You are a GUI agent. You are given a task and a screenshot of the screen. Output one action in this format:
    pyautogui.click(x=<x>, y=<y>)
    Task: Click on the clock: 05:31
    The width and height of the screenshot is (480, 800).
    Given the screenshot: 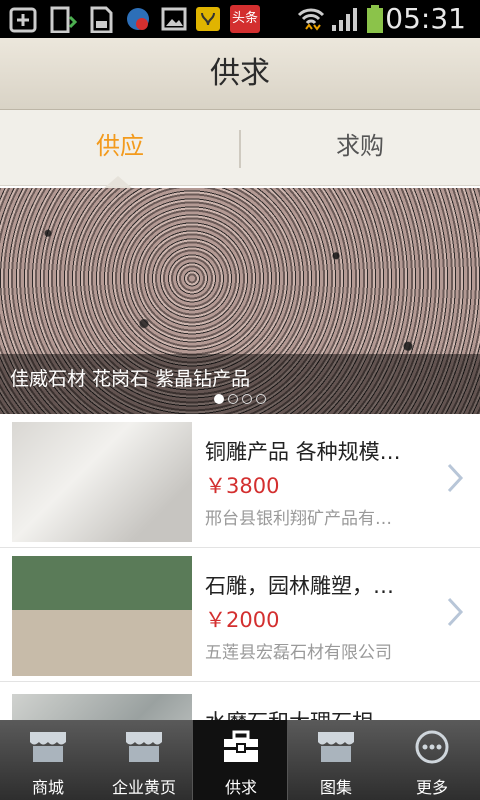 What is the action you would take?
    pyautogui.click(x=425, y=18)
    